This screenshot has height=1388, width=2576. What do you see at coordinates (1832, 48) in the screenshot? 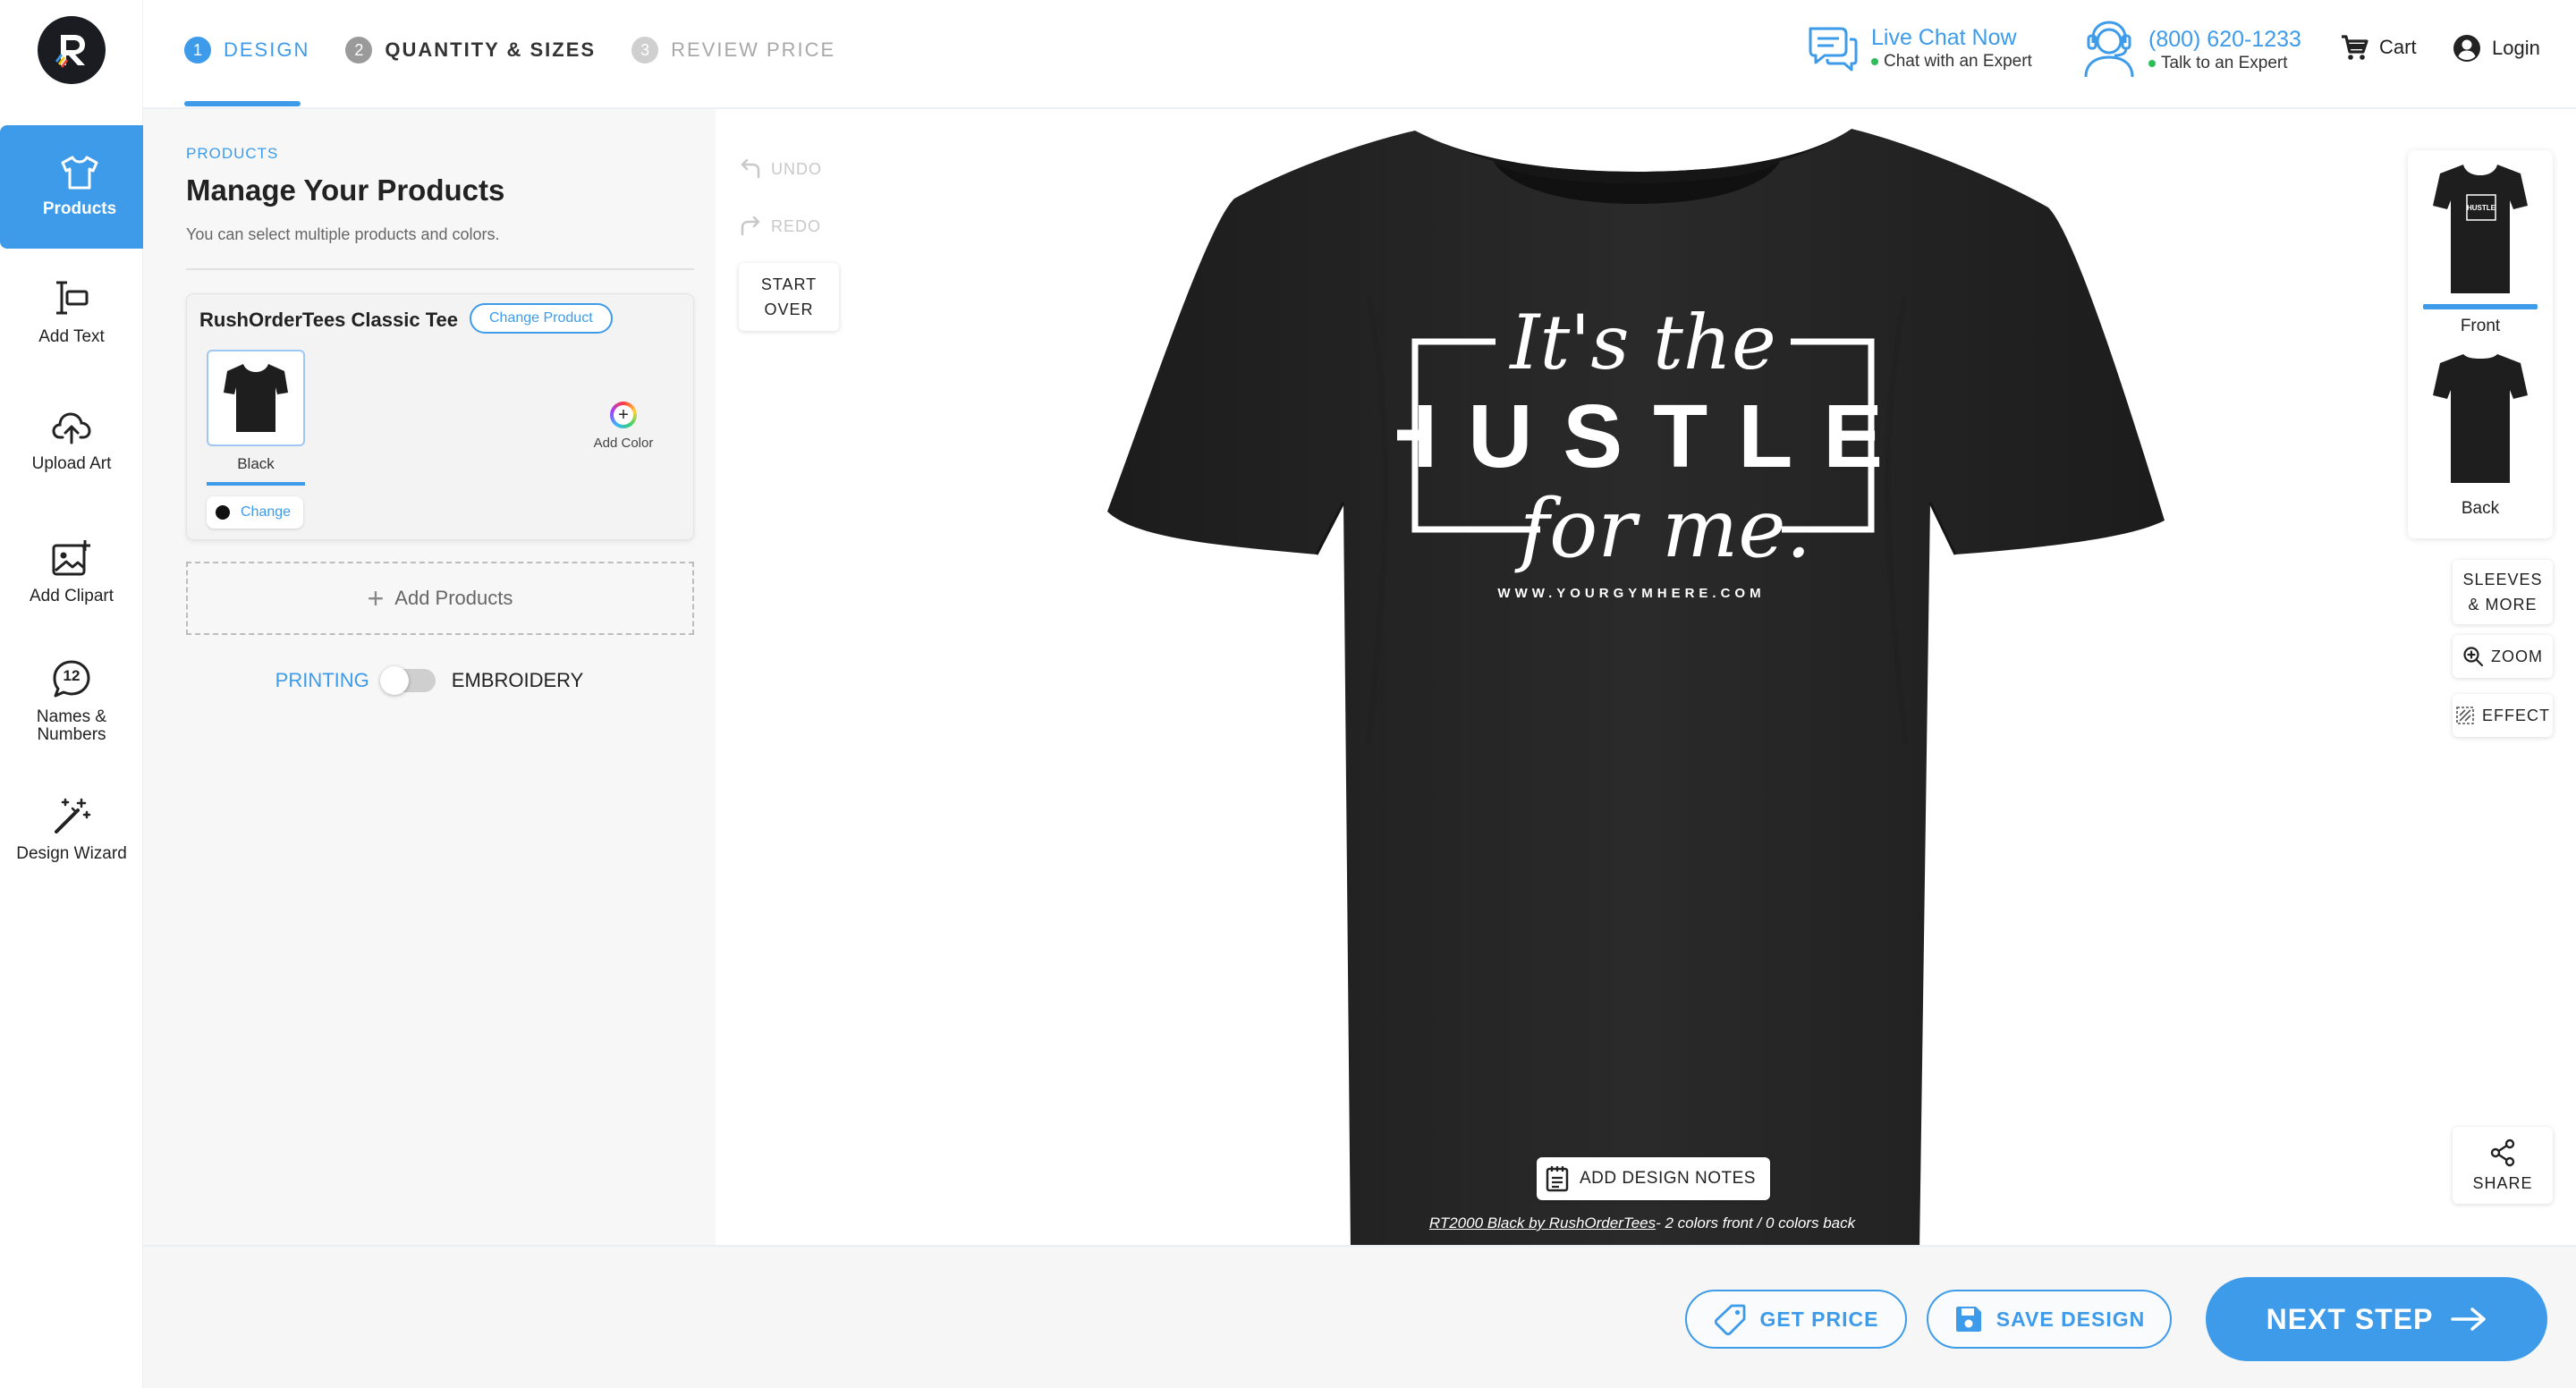
I see `chat-bubble-icon` at bounding box center [1832, 48].